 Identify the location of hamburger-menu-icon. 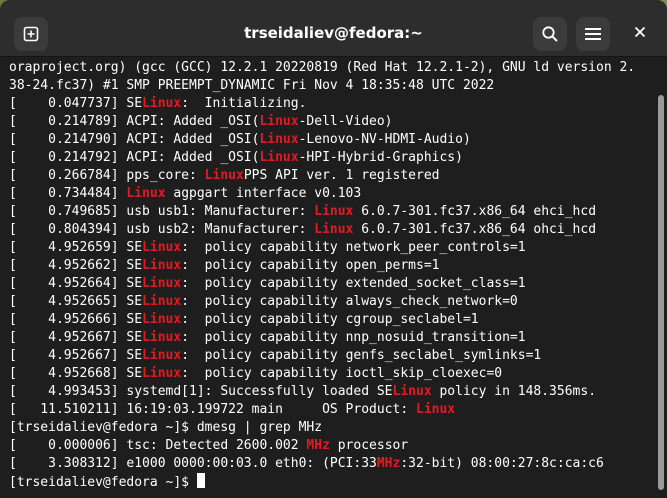
(593, 34).